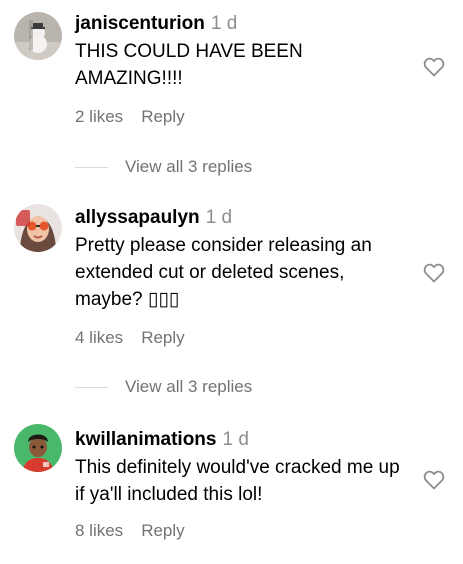  I want to click on username-link: janiscenturion, so click(140, 23).